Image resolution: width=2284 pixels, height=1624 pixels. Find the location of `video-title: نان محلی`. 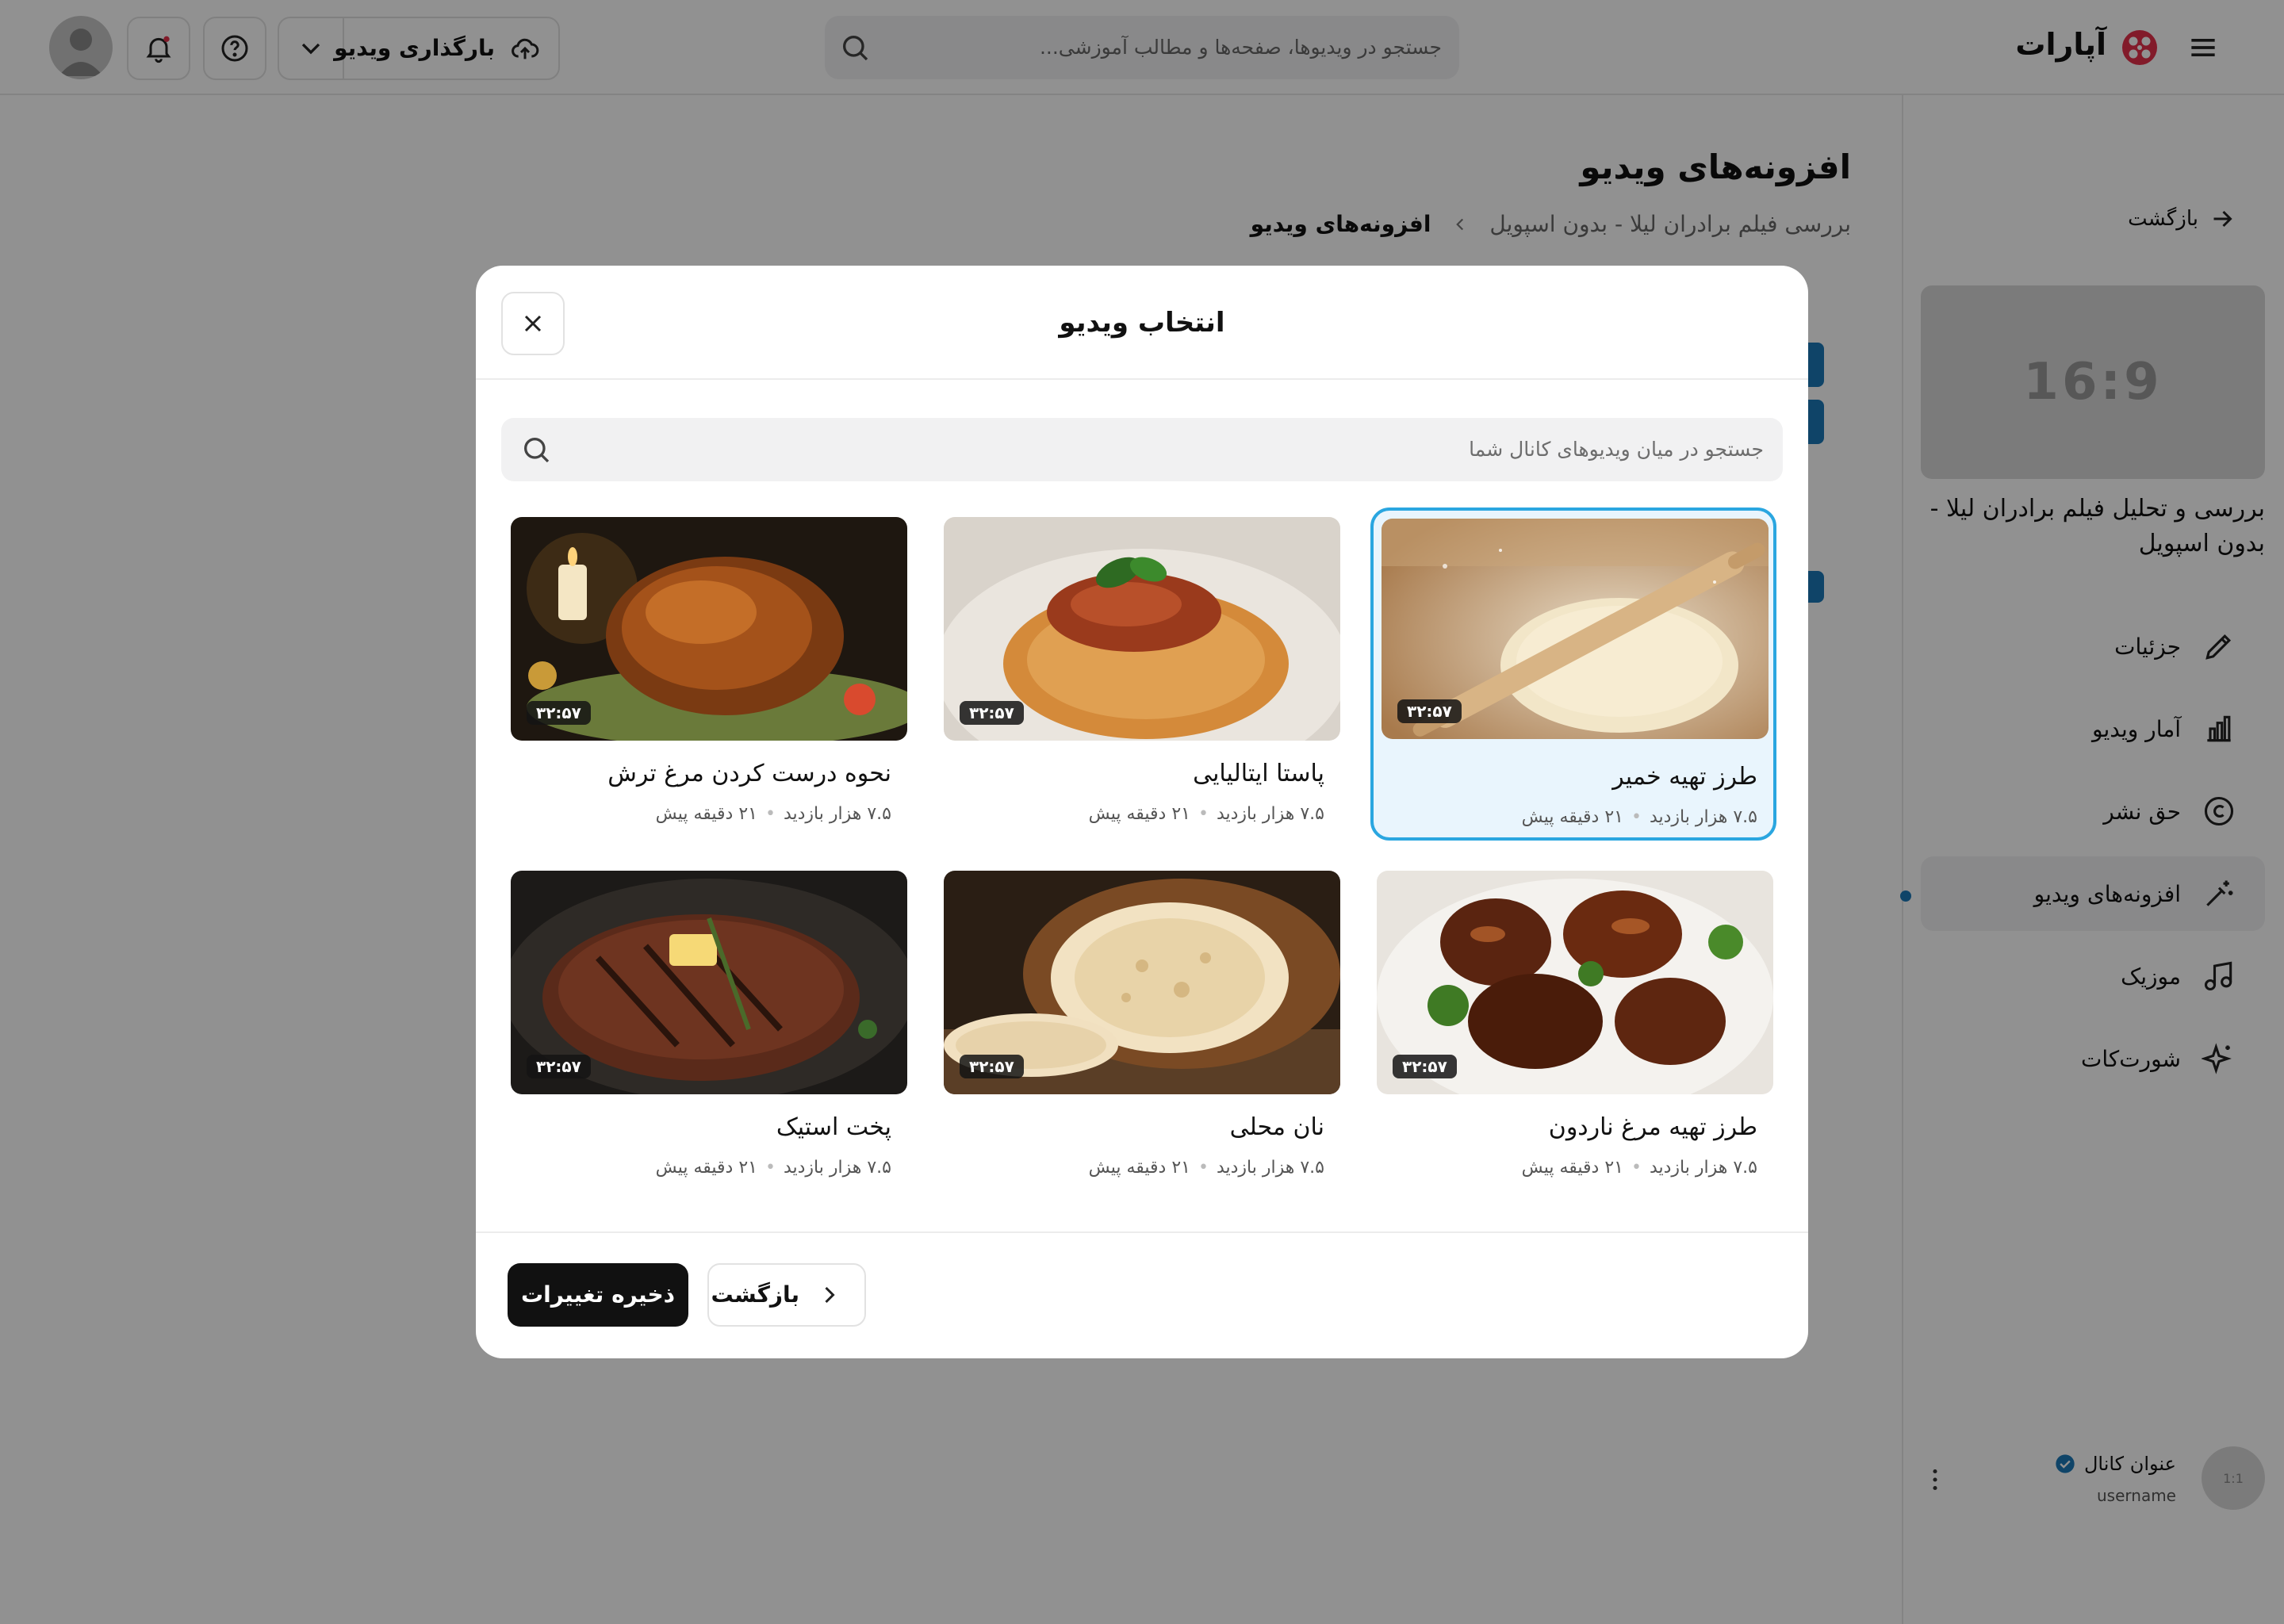

video-title: نان محلی is located at coordinates (1276, 1127).